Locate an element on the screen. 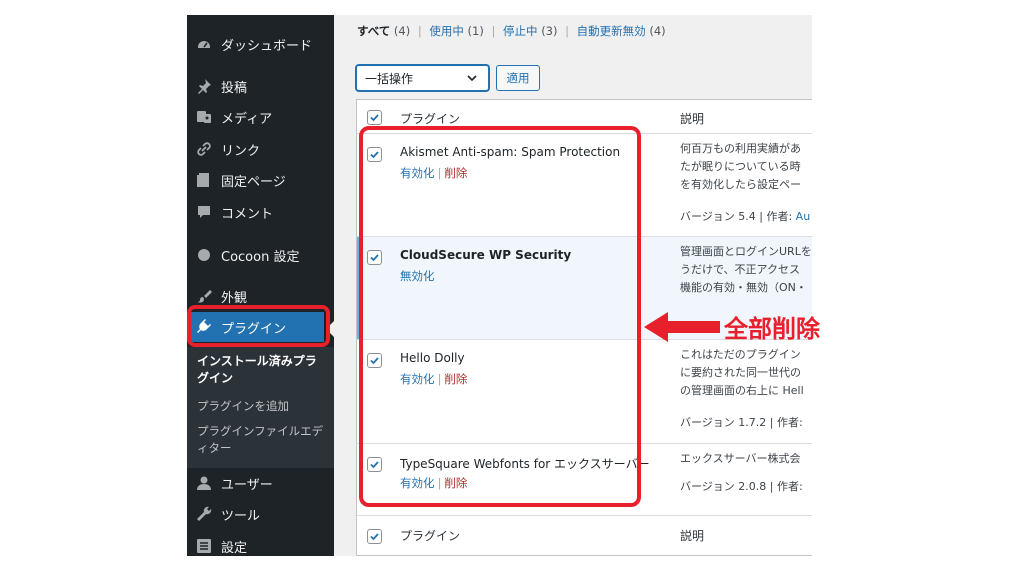 This screenshot has width=1024, height=576. column-footer-plugin: プラグイン is located at coordinates (430, 535).